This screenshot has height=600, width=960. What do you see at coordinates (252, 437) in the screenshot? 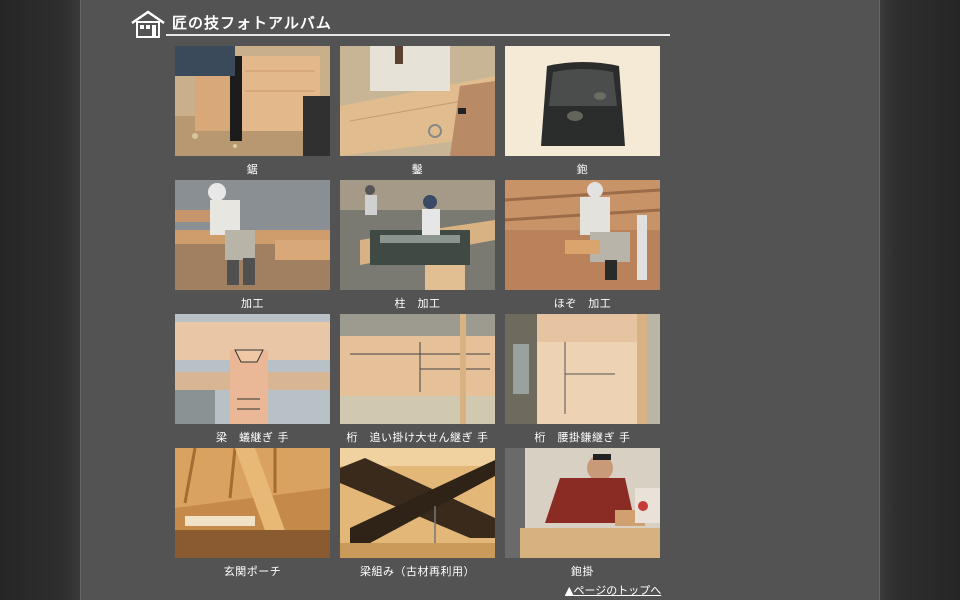
I see `photo-caption: 梁 蟻継ぎ 手` at bounding box center [252, 437].